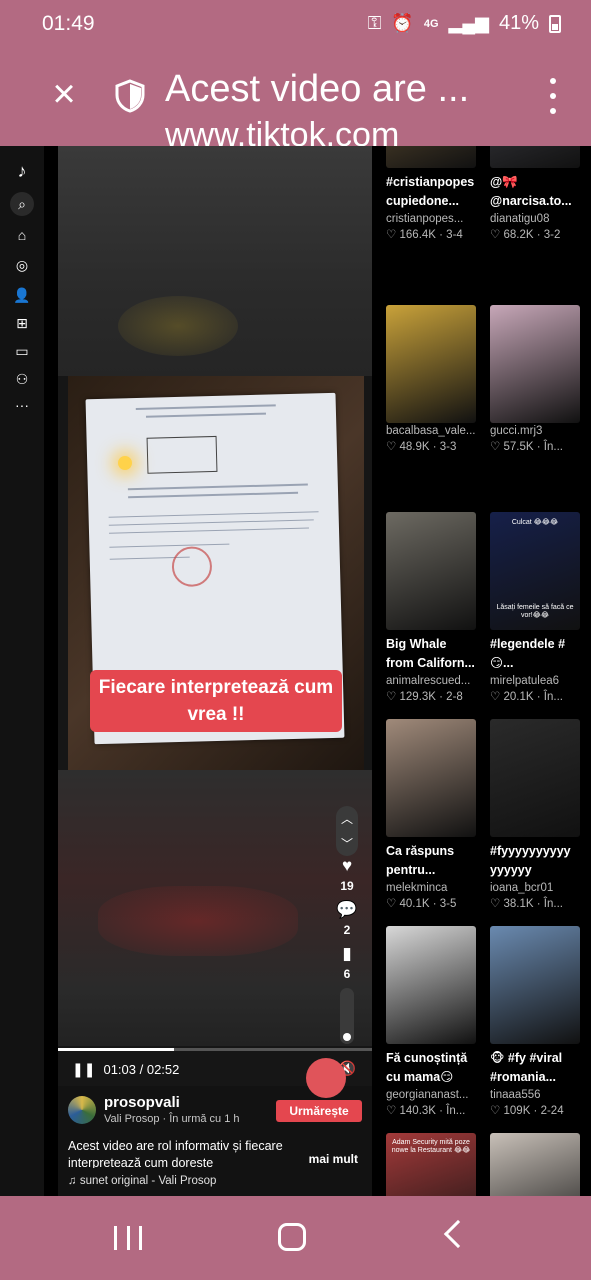  Describe the element at coordinates (518, 23) in the screenshot. I see `battery-percent: 41%` at that location.